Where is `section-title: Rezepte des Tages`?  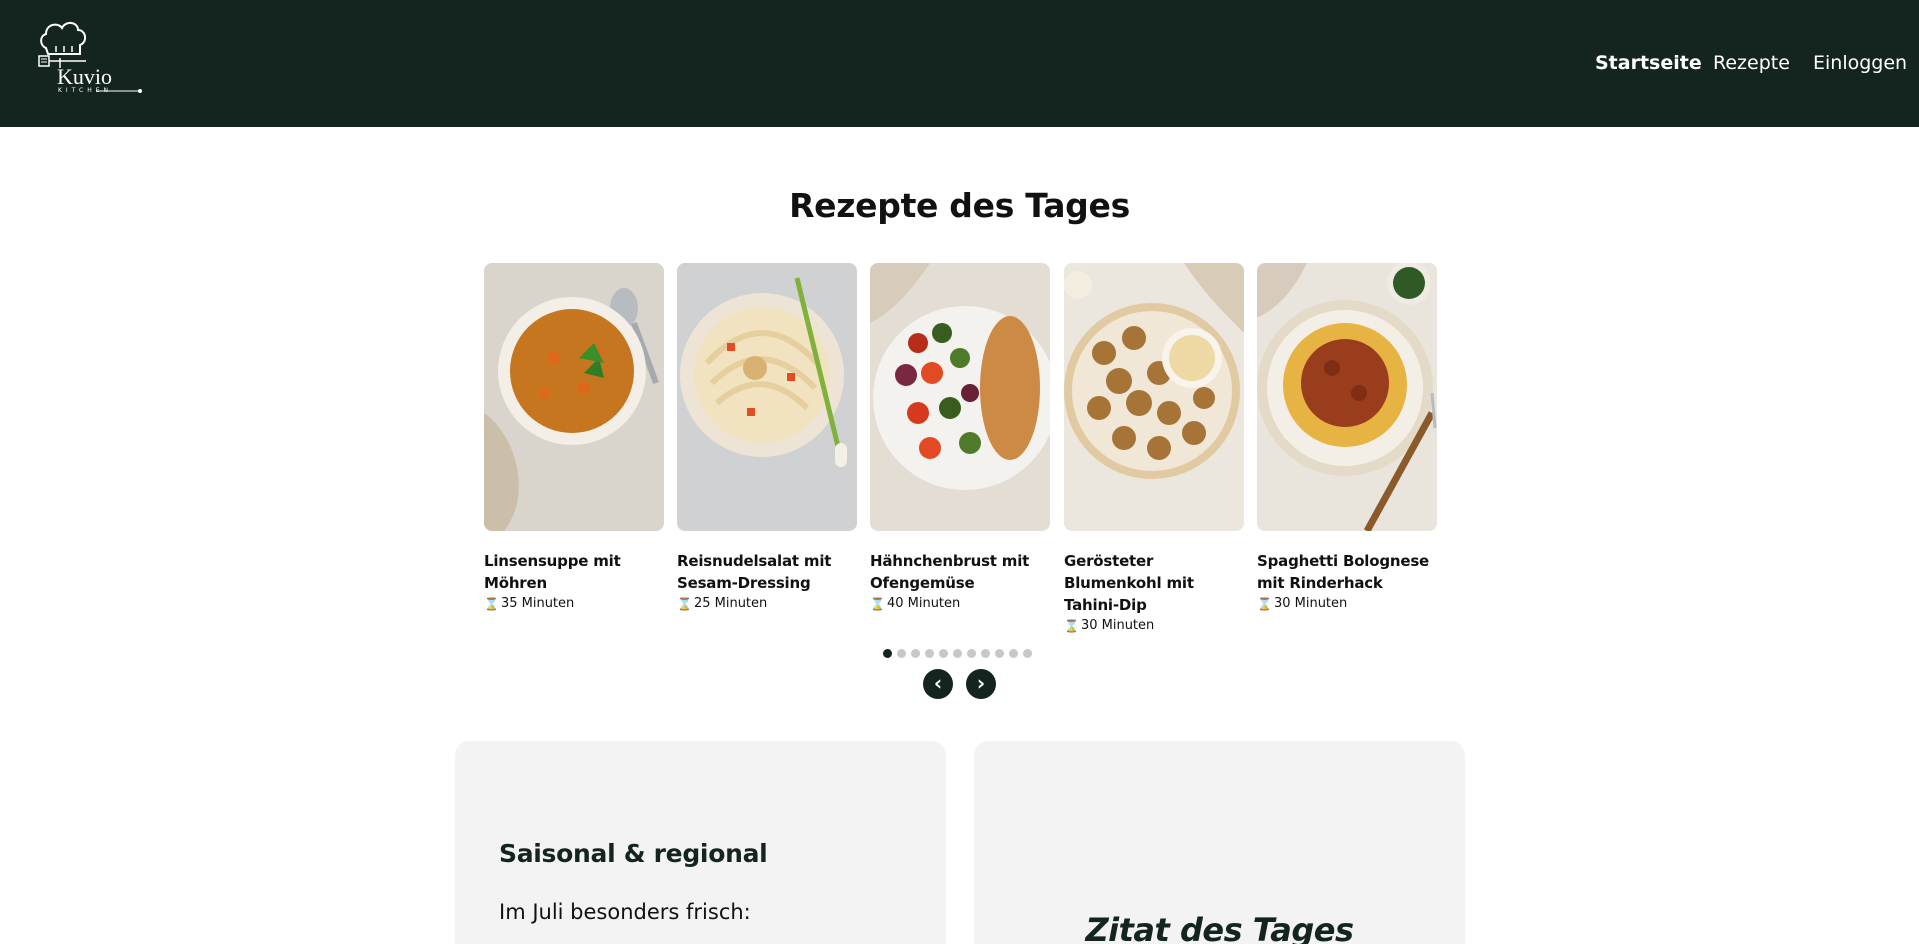
section-title: Rezepte des Tages is located at coordinates (959, 205).